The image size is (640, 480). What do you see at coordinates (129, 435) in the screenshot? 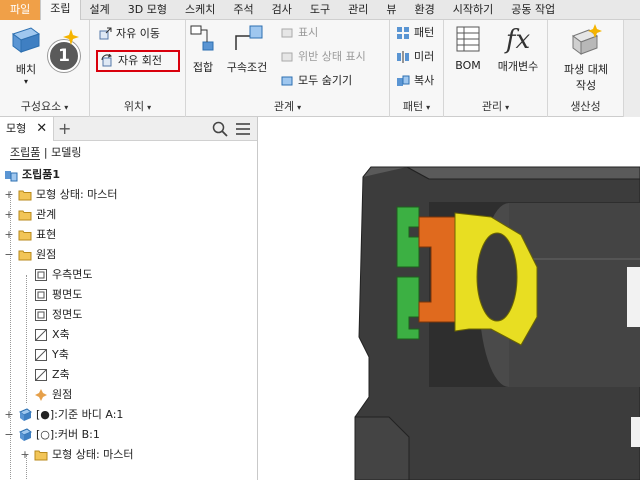
I see `tree-item: − [○]:커버 B:1` at bounding box center [129, 435].